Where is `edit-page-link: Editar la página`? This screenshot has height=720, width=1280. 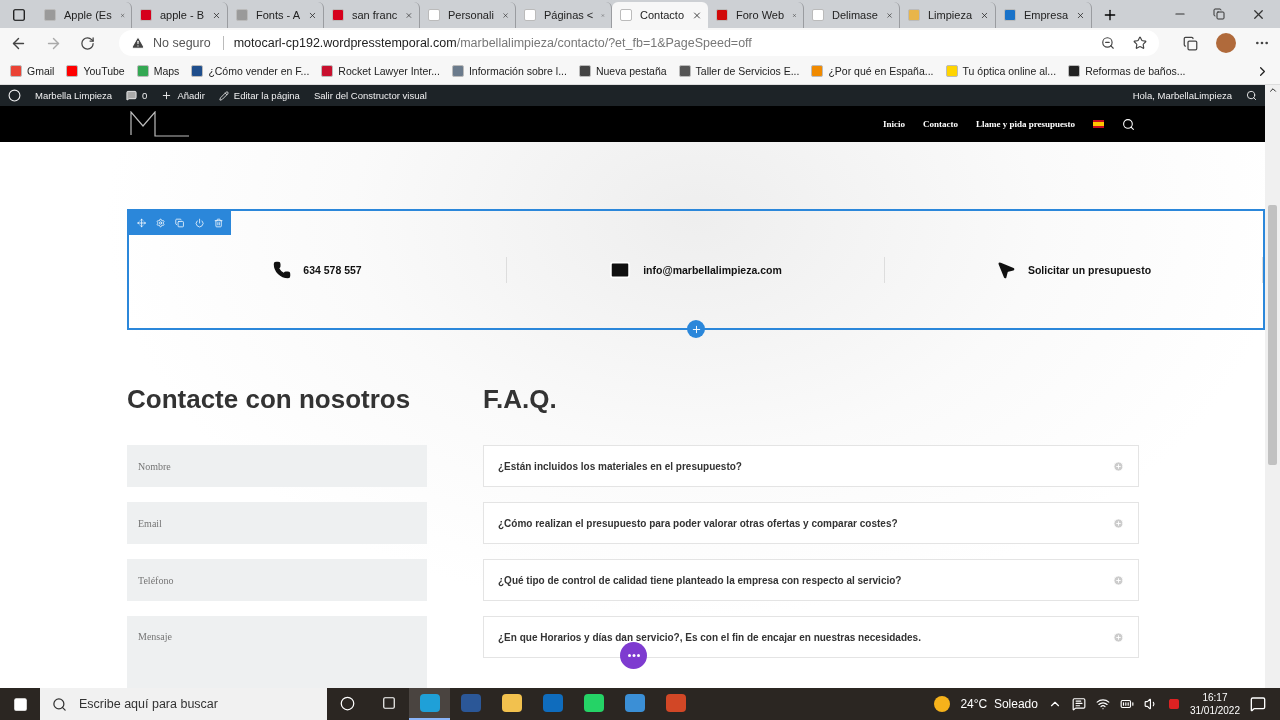
edit-page-link: Editar la página is located at coordinates (259, 95).